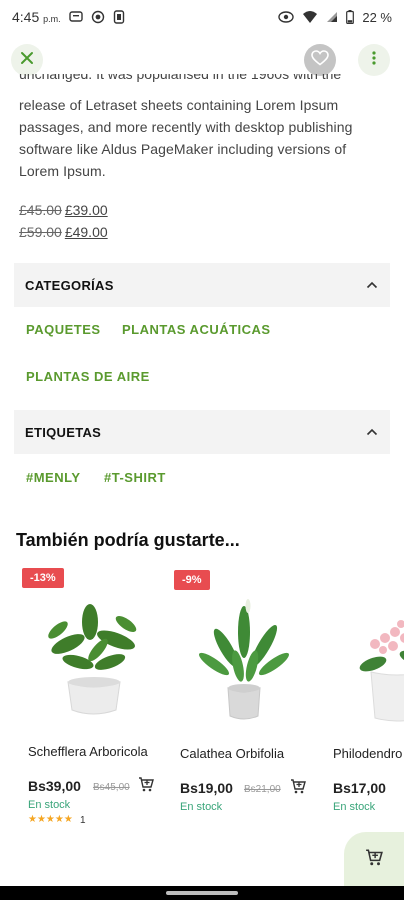 This screenshot has height=900, width=404. Describe the element at coordinates (40, 232) in the screenshot. I see `old-price: £59.00` at that location.